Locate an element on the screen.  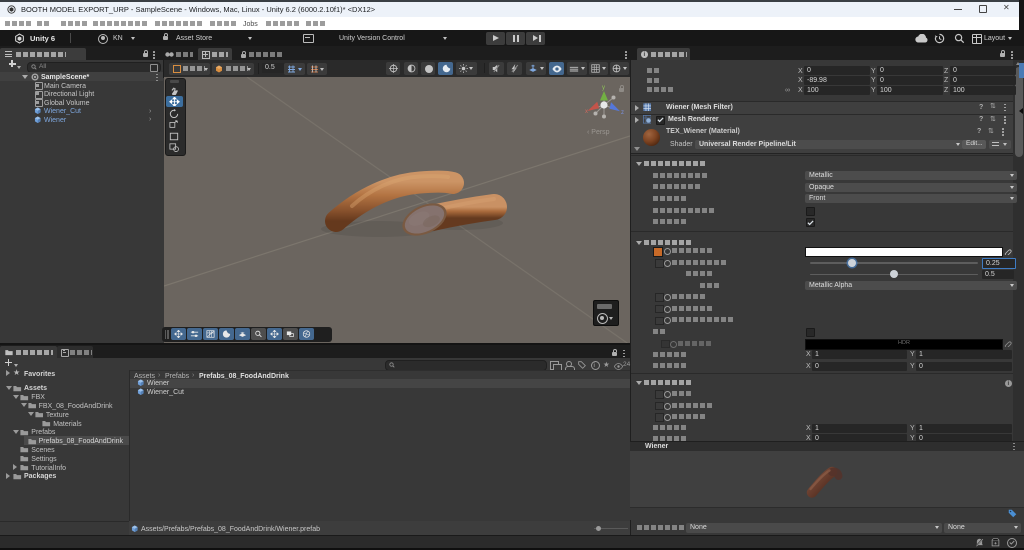
svg-text: x is located at coordinates (586, 112).